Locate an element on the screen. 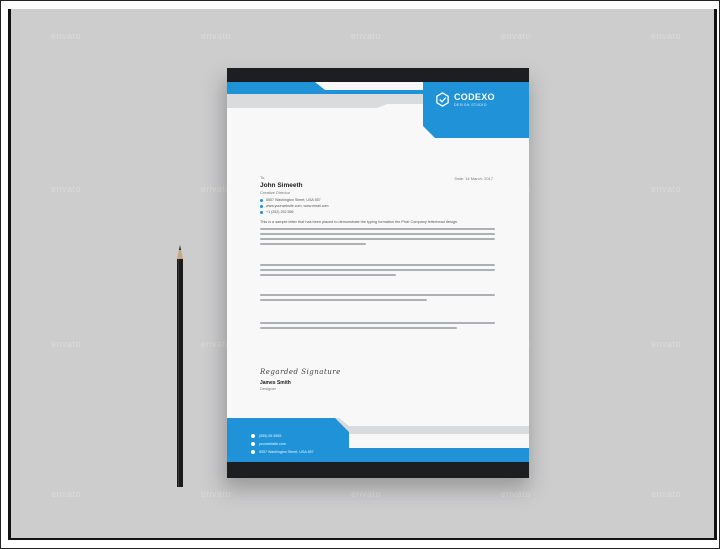 The image size is (720, 549). signature: Regarded Signature is located at coordinates (300, 372).